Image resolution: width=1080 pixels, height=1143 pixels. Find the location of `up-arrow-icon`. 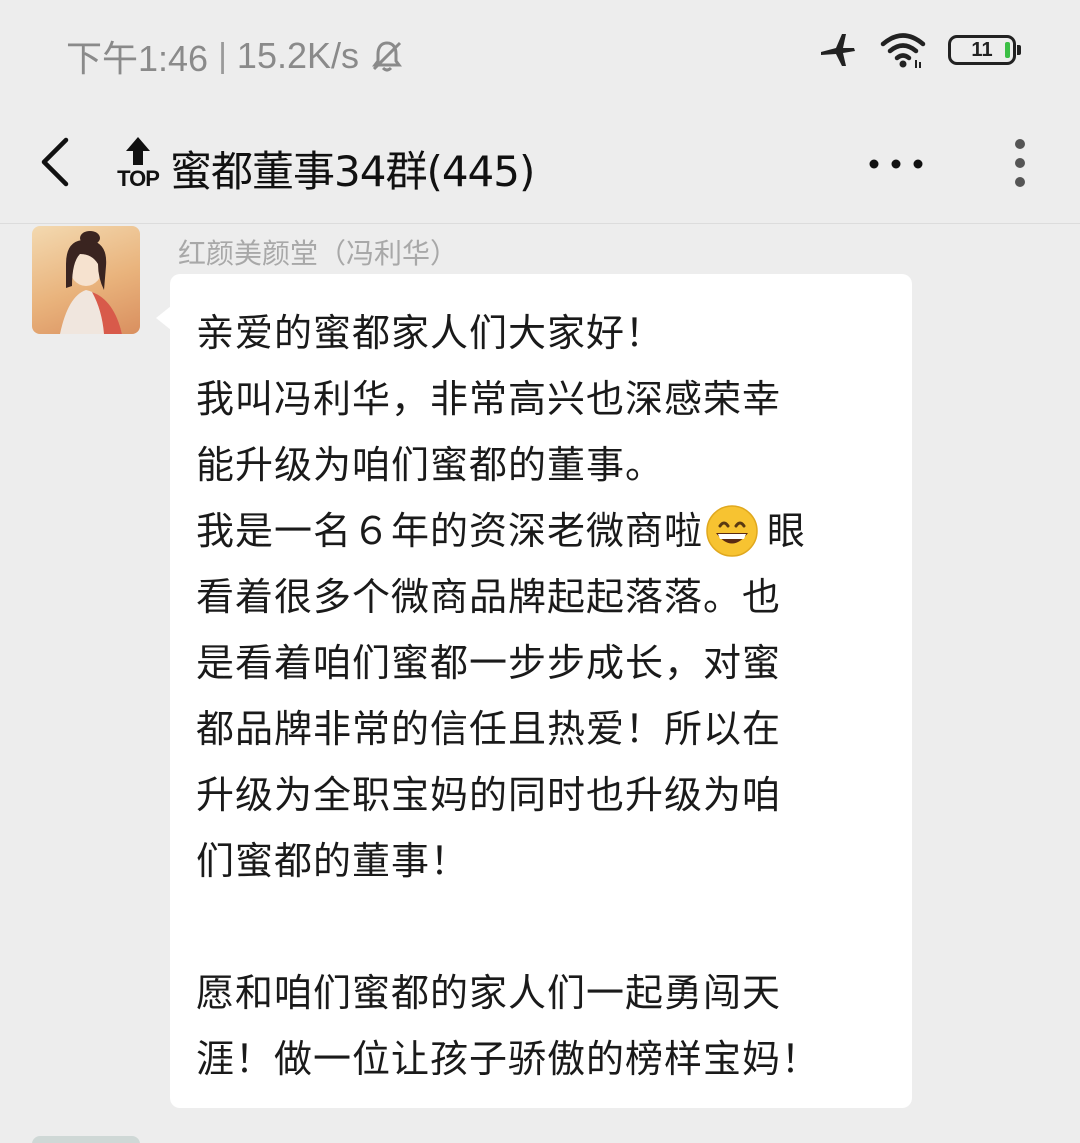

up-arrow-icon is located at coordinates (138, 151).